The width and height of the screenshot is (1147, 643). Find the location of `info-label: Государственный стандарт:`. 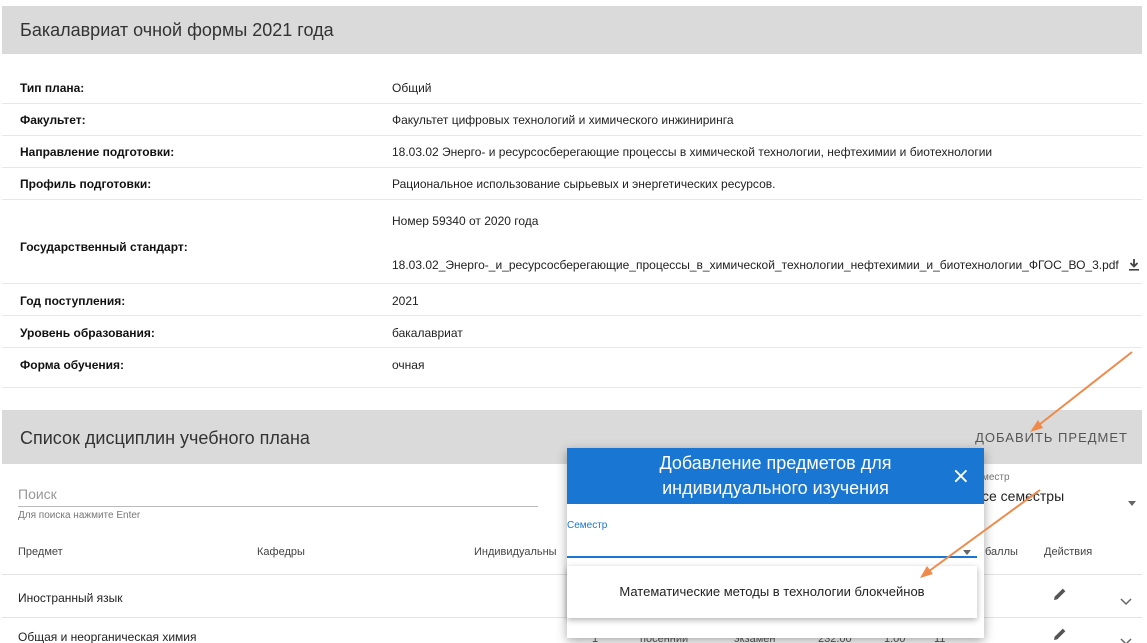

info-label: Государственный стандарт: is located at coordinates (104, 247).